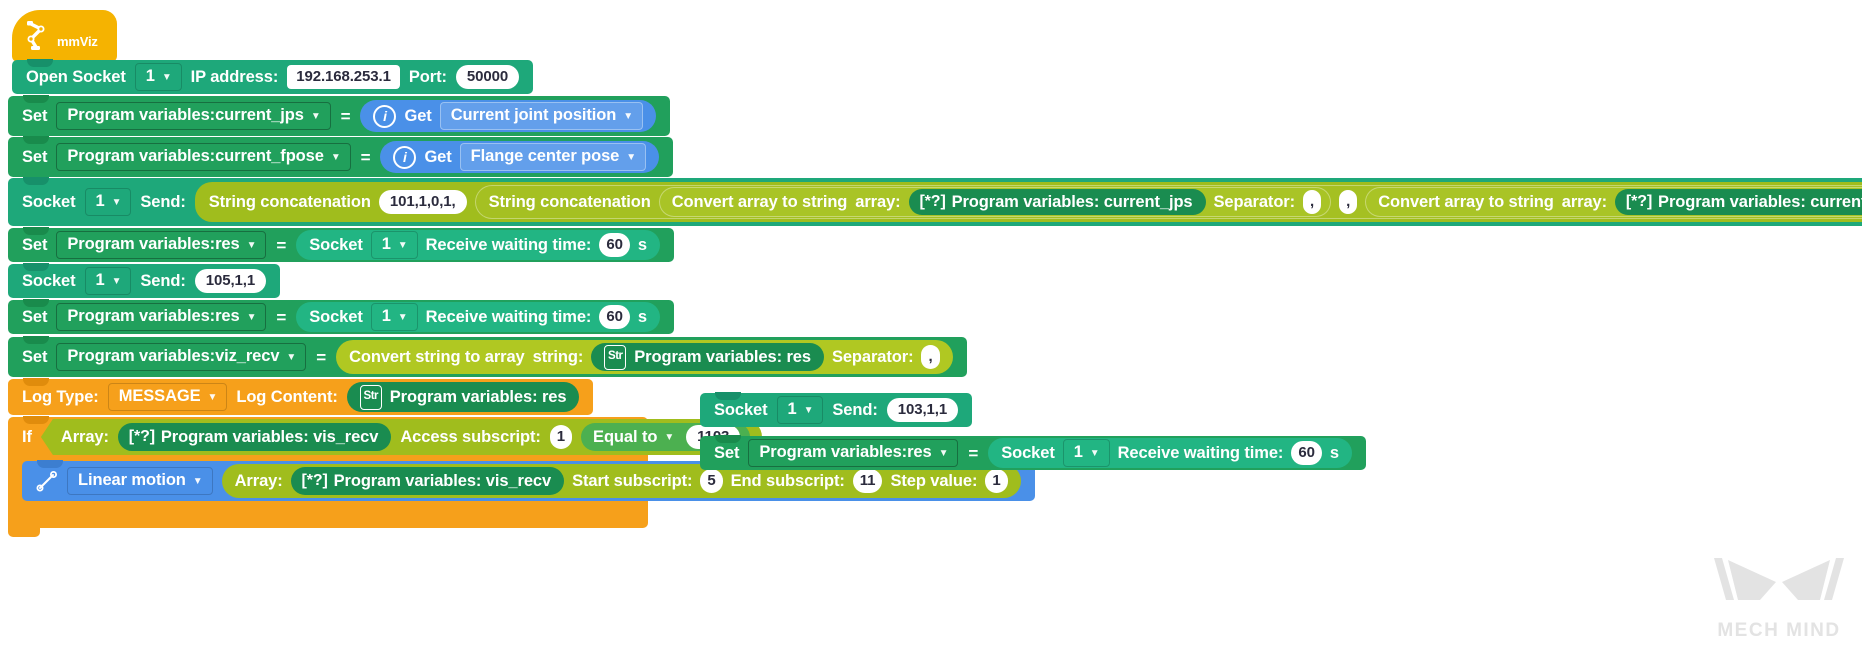  Describe the element at coordinates (158, 77) in the screenshot. I see `open-socket-index-dropdown: 1 ▼` at that location.